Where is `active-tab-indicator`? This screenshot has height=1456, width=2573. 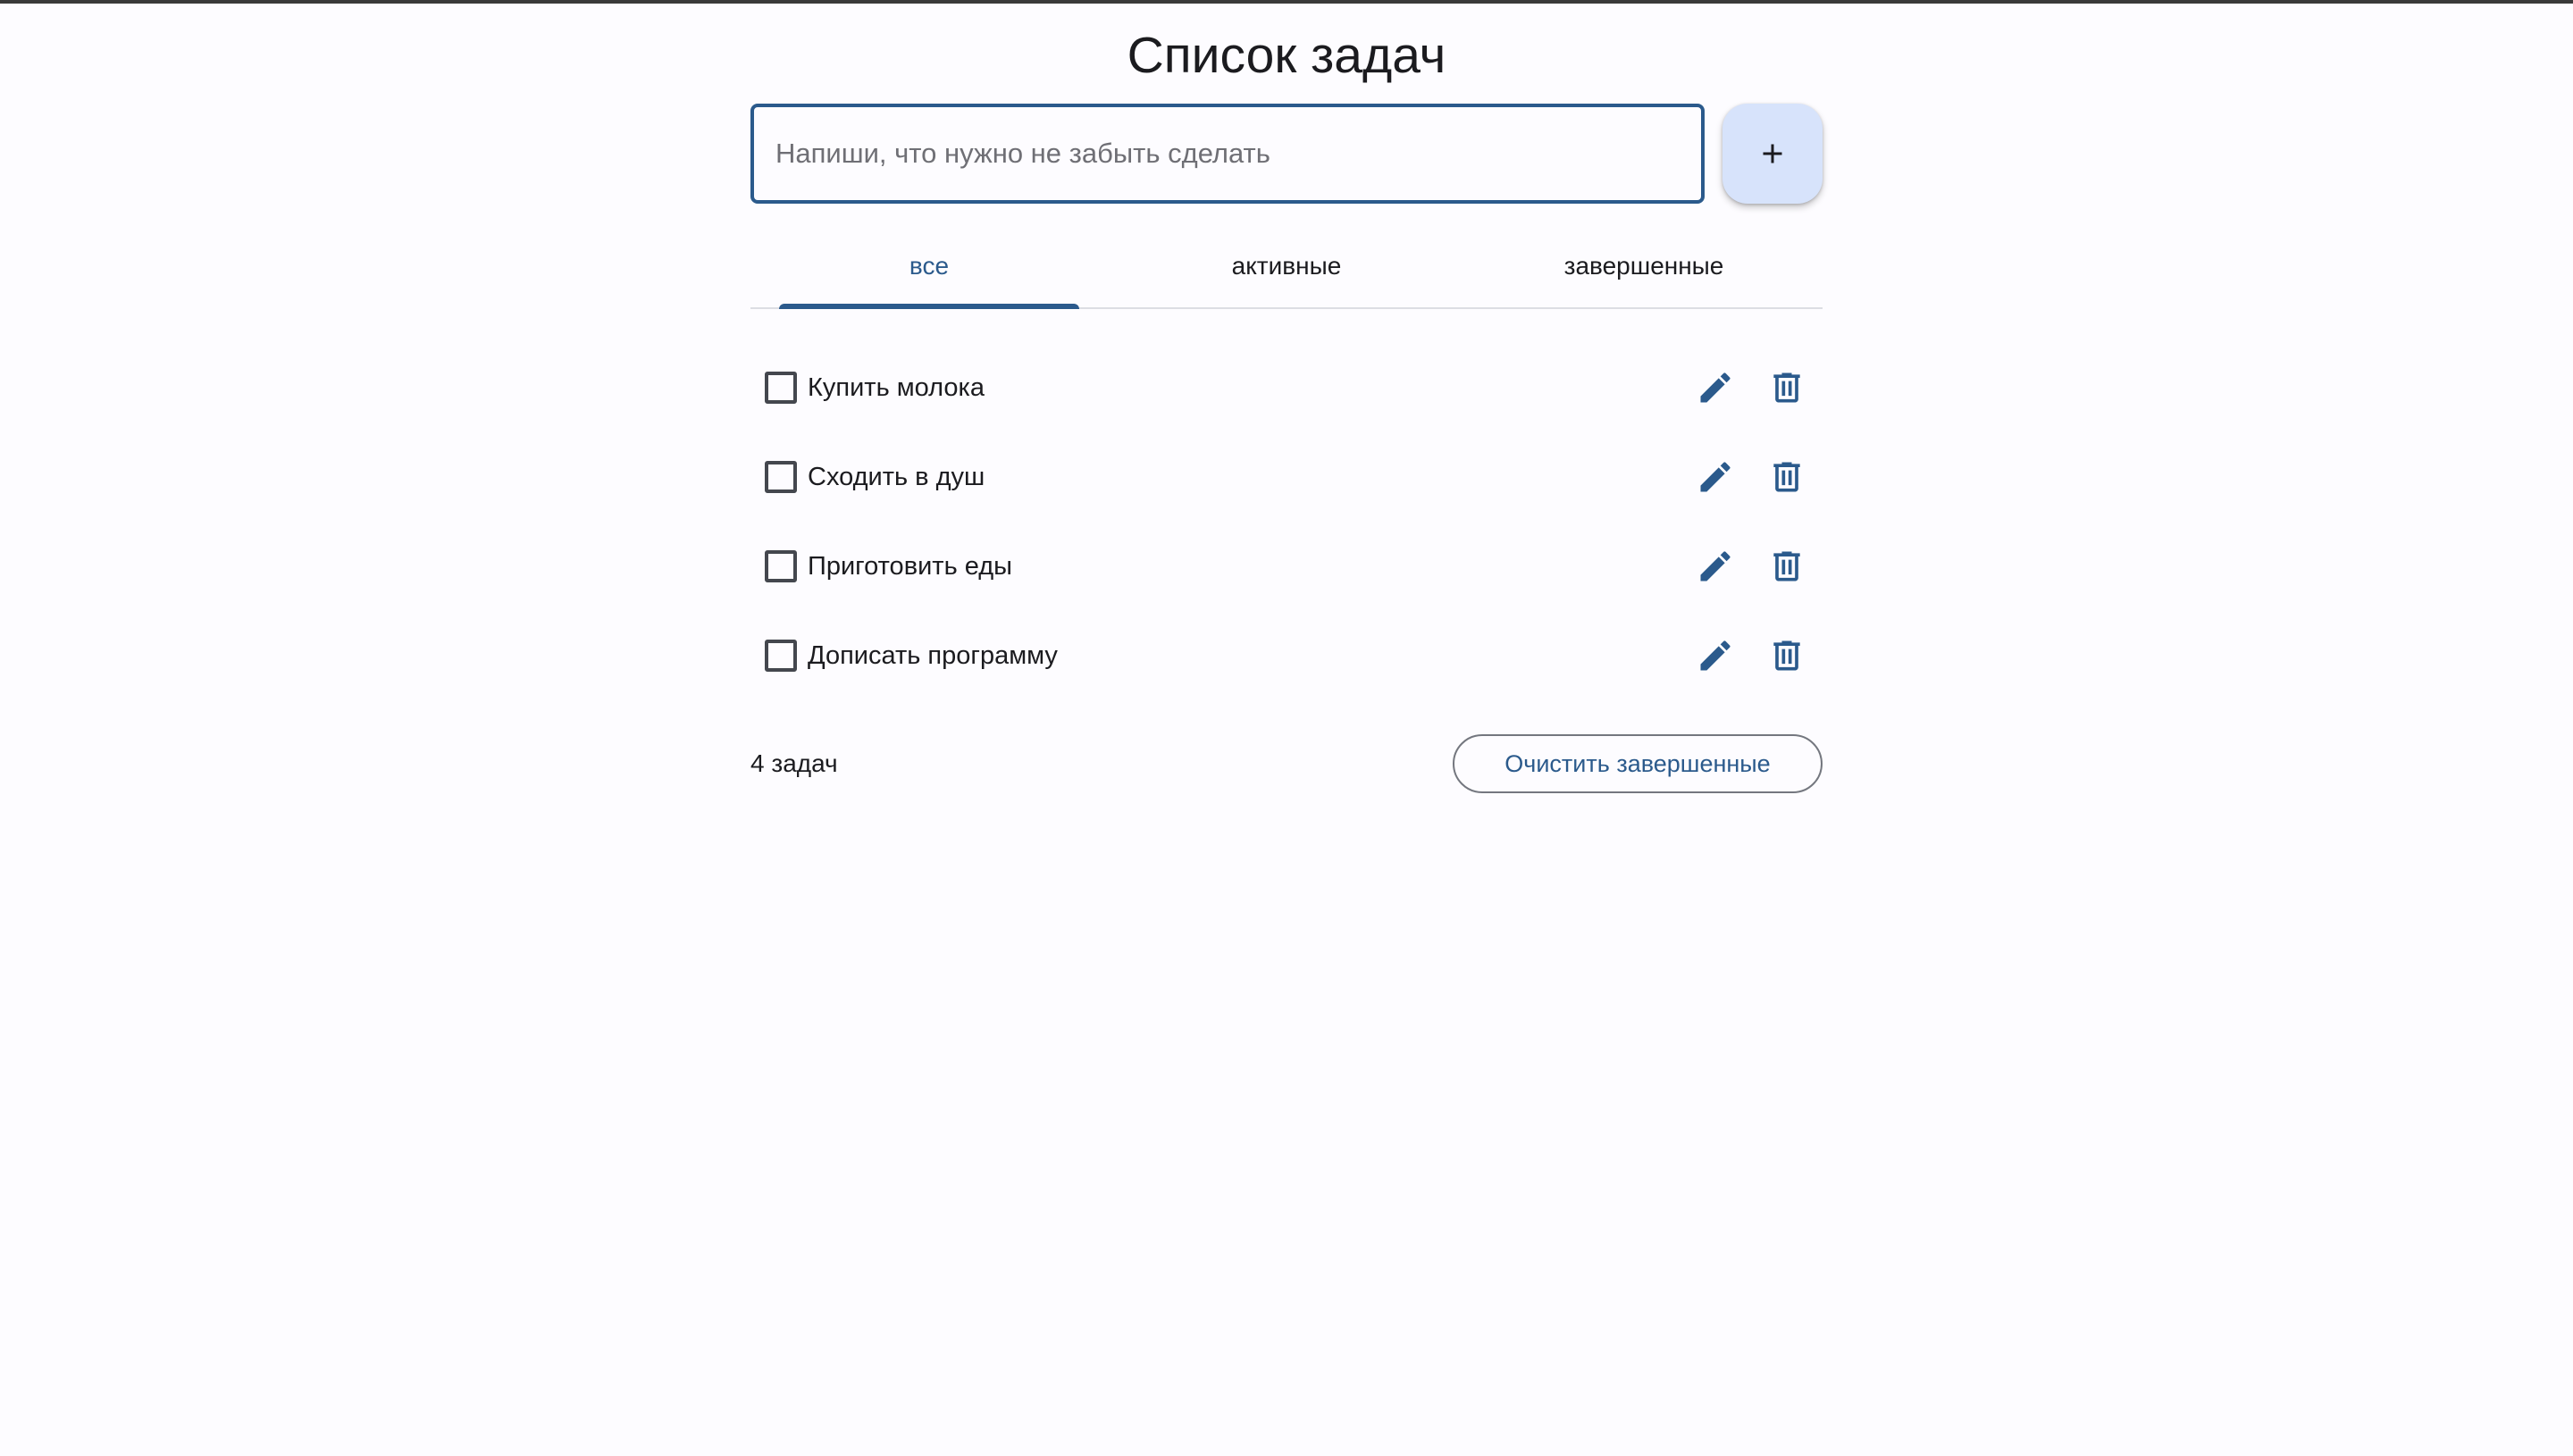 active-tab-indicator is located at coordinates (929, 306).